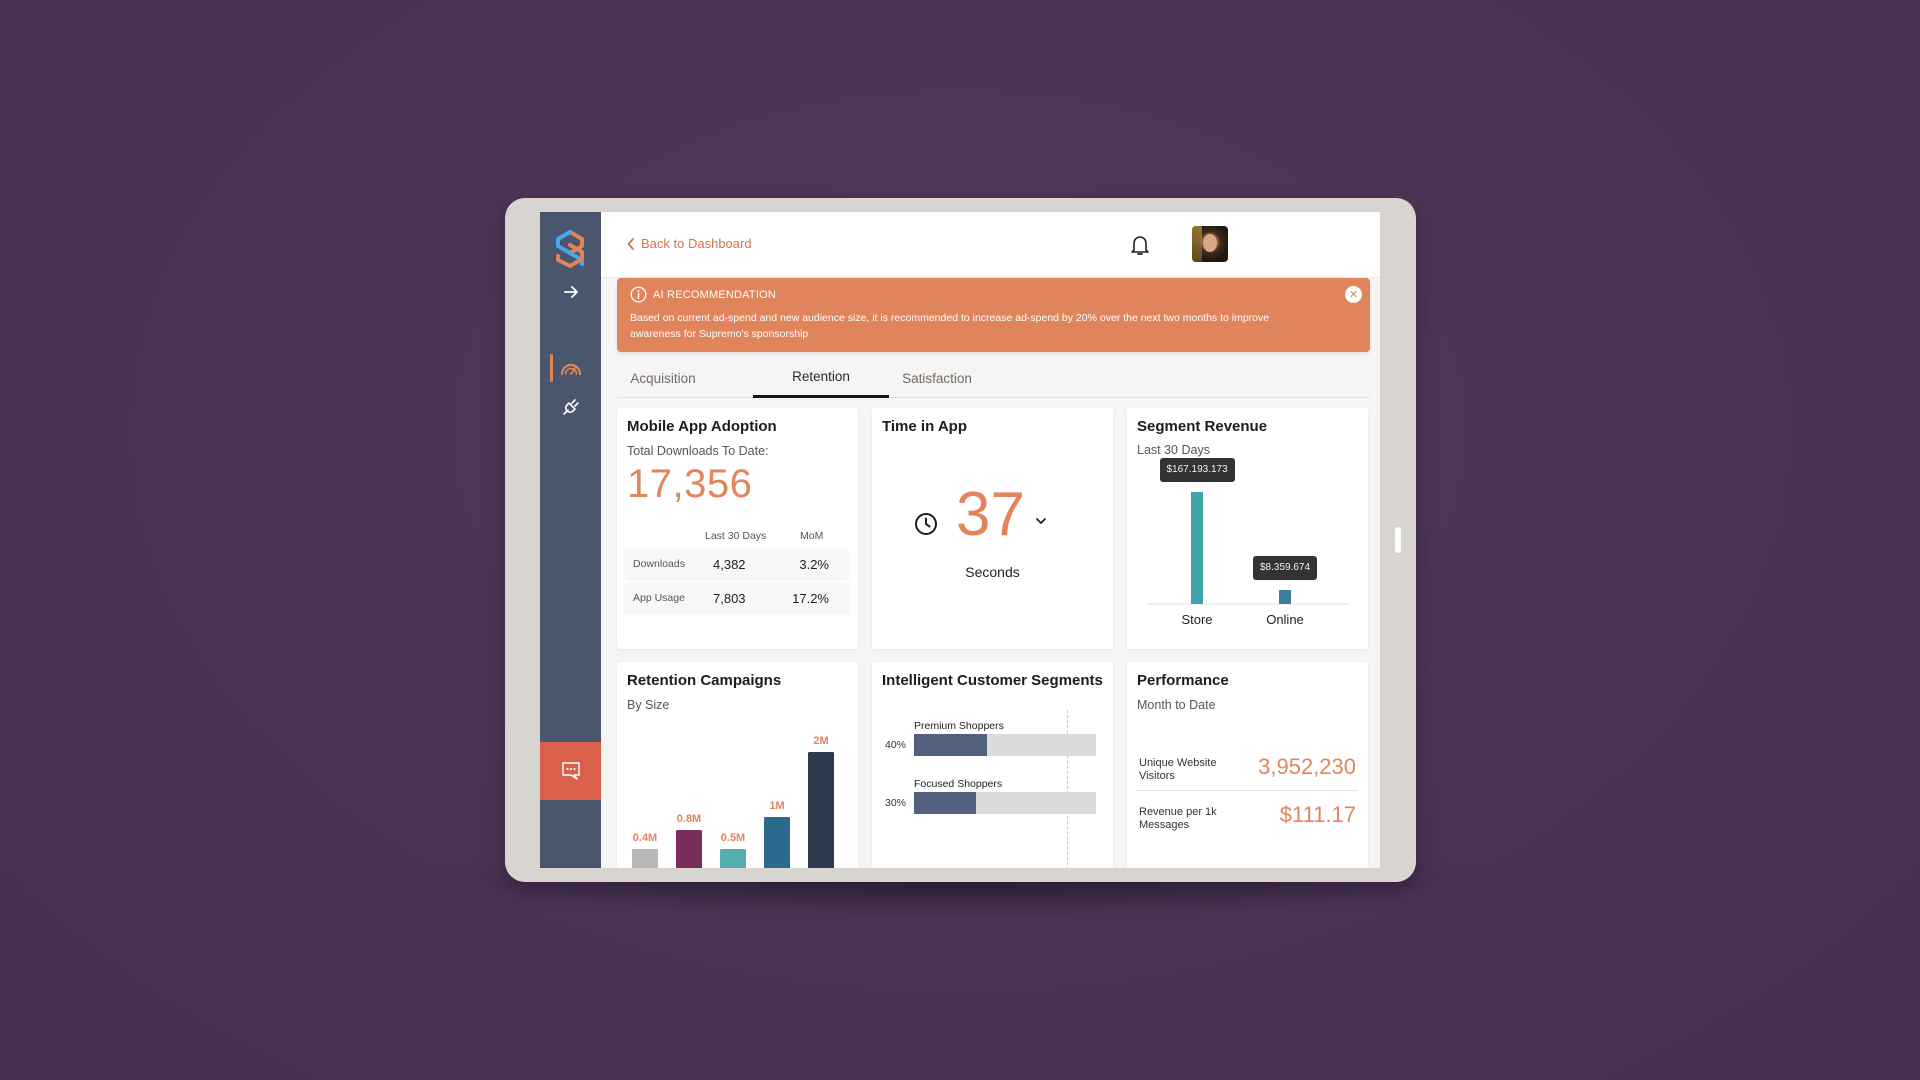 The image size is (1920, 1080). What do you see at coordinates (690, 484) in the screenshot?
I see `total-downloads-value: 17,356` at bounding box center [690, 484].